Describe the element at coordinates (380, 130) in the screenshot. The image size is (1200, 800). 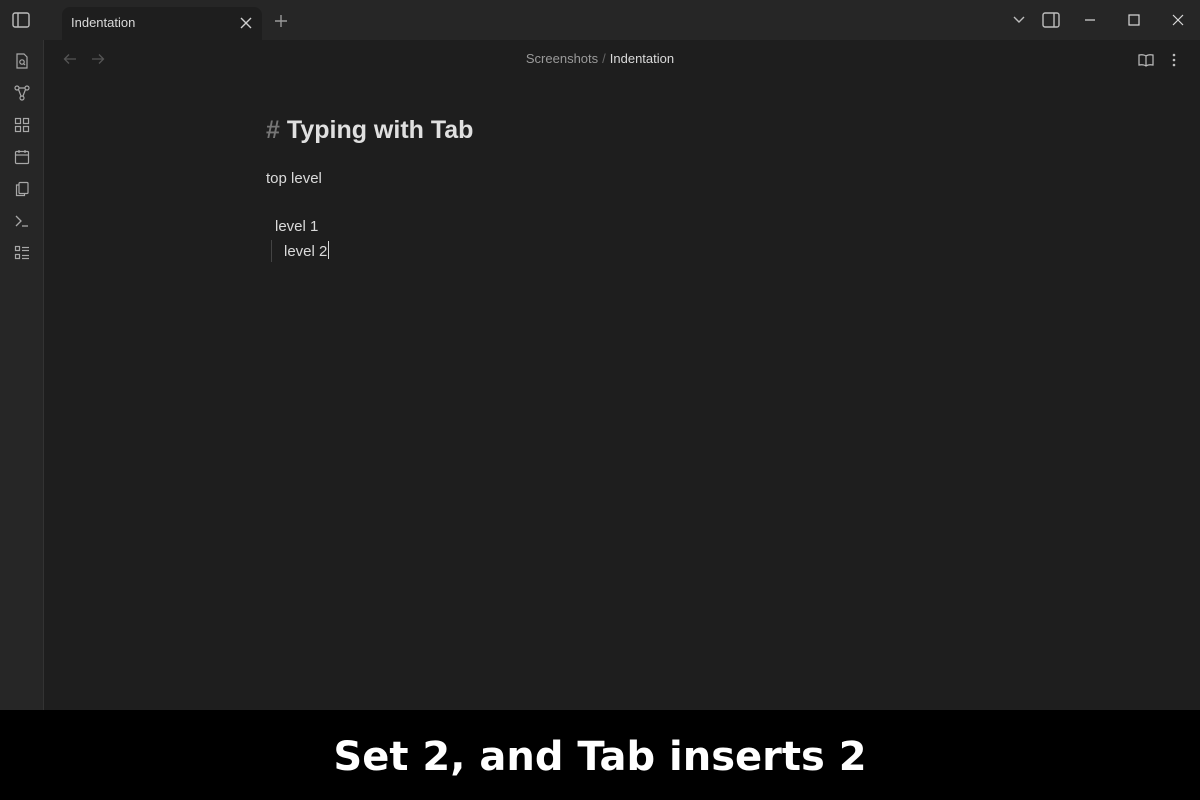
I see `heading-text: Typing with Tab` at that location.